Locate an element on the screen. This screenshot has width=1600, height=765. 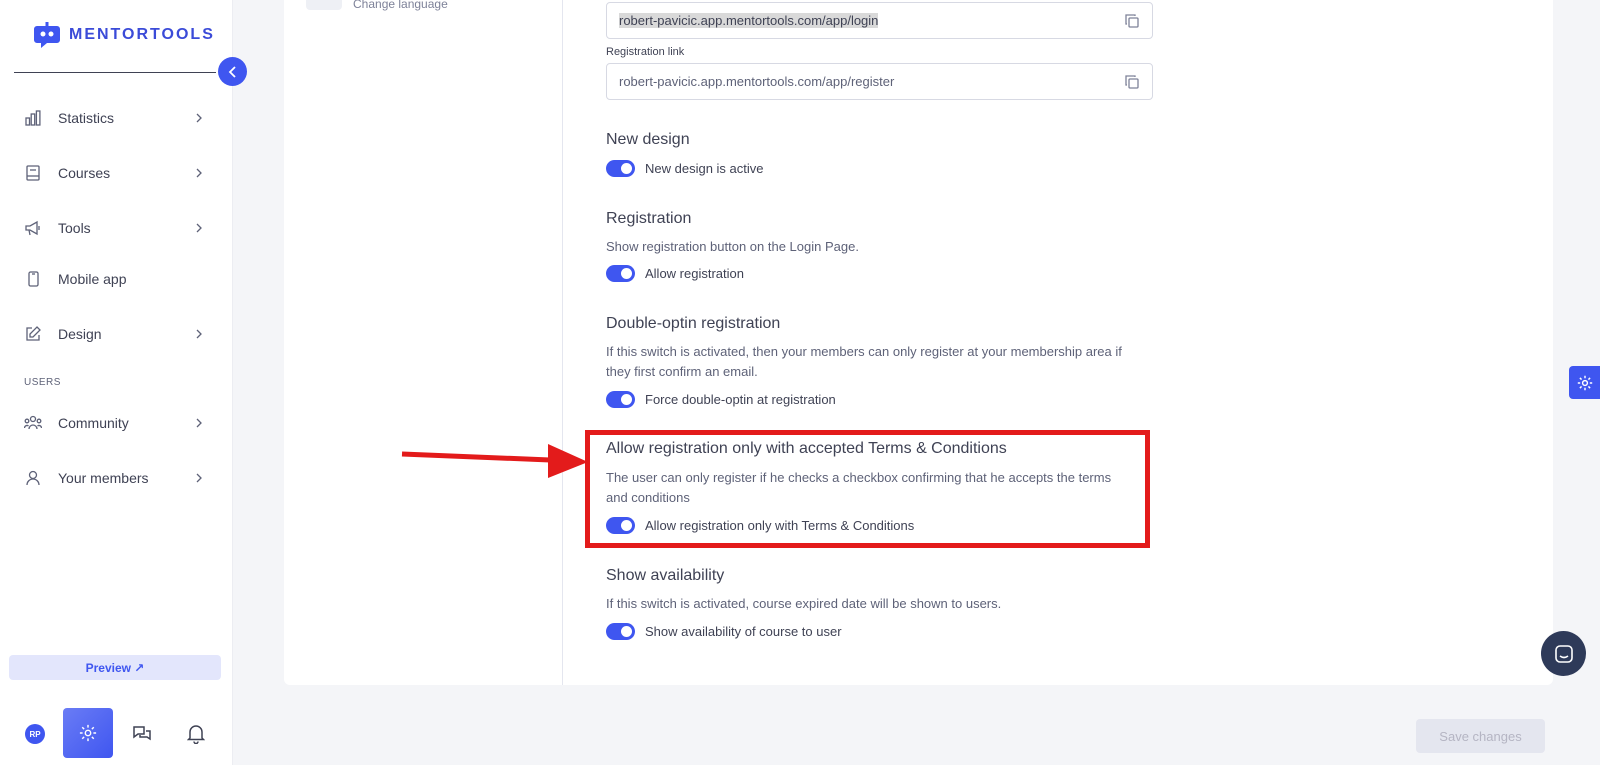
sidebar-item-your-members: Your members is located at coordinates (114, 478).